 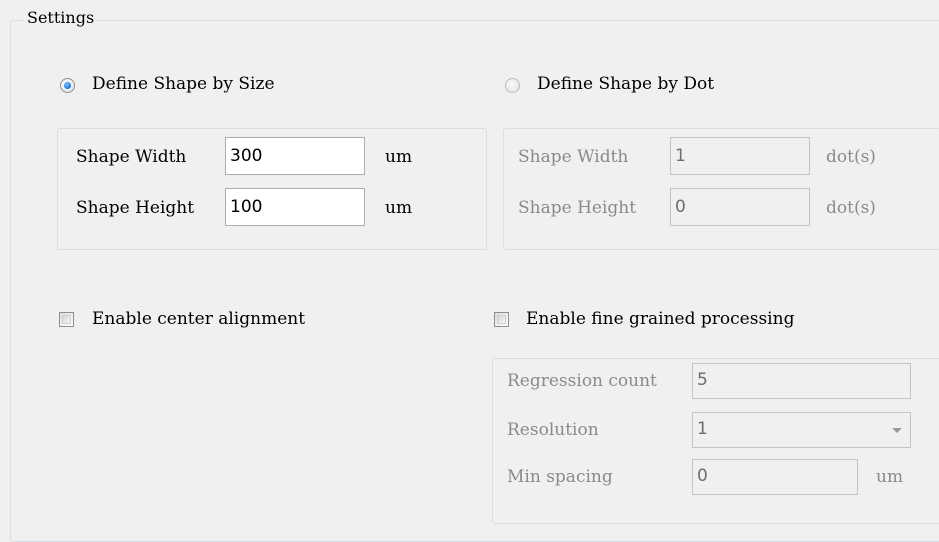 I want to click on size-height-input: 100, so click(x=295, y=207).